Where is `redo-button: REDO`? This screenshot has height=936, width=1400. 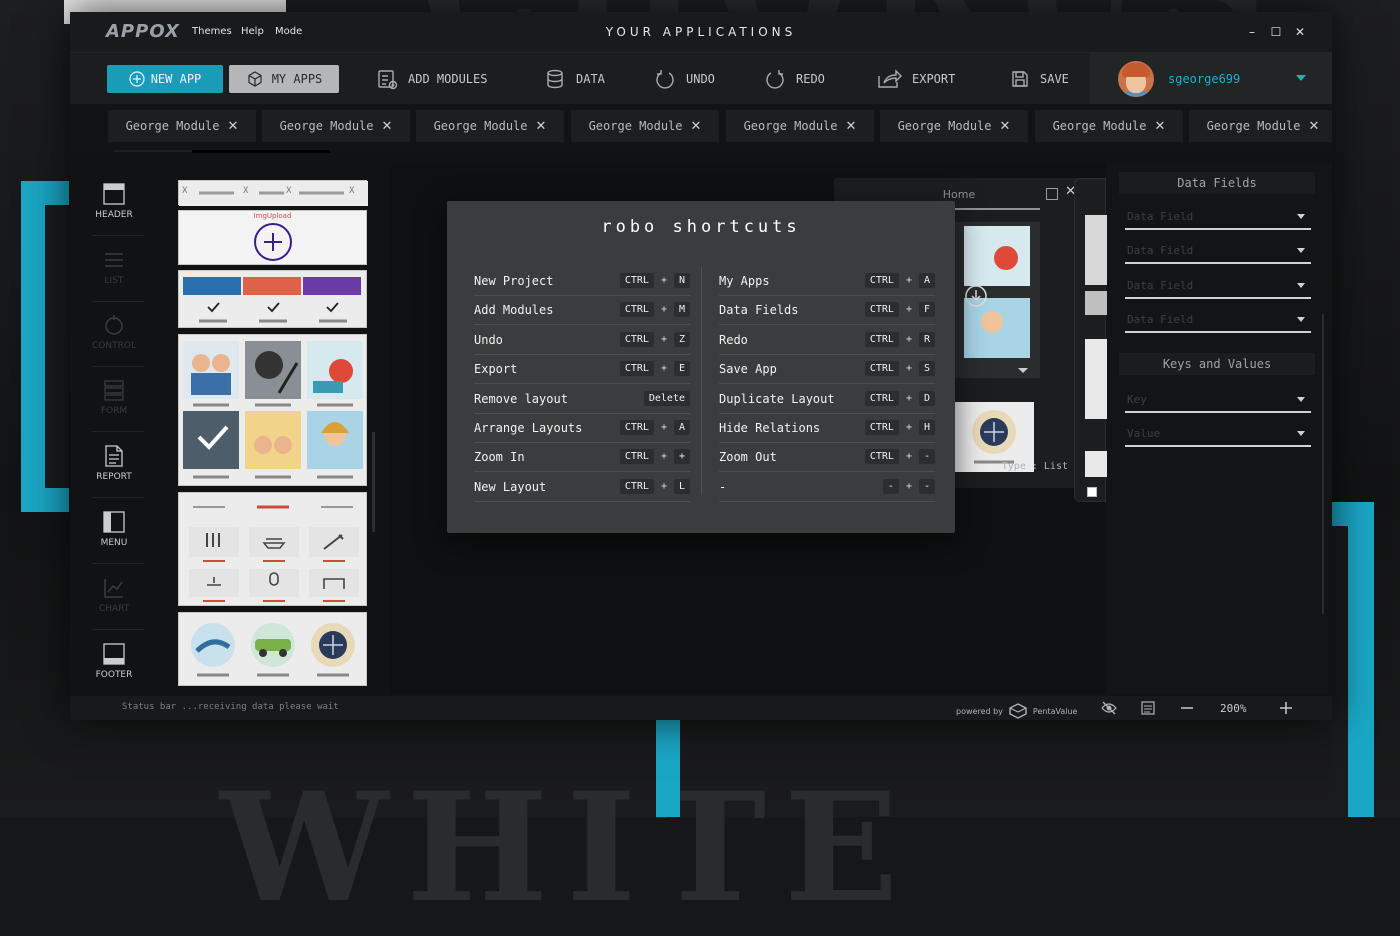 redo-button: REDO is located at coordinates (794, 79).